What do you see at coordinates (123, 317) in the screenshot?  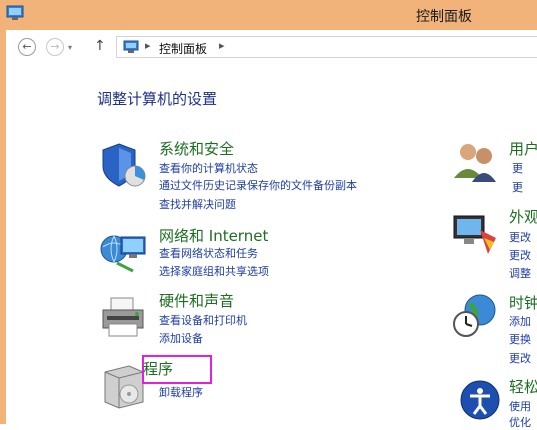 I see `printer-icon` at bounding box center [123, 317].